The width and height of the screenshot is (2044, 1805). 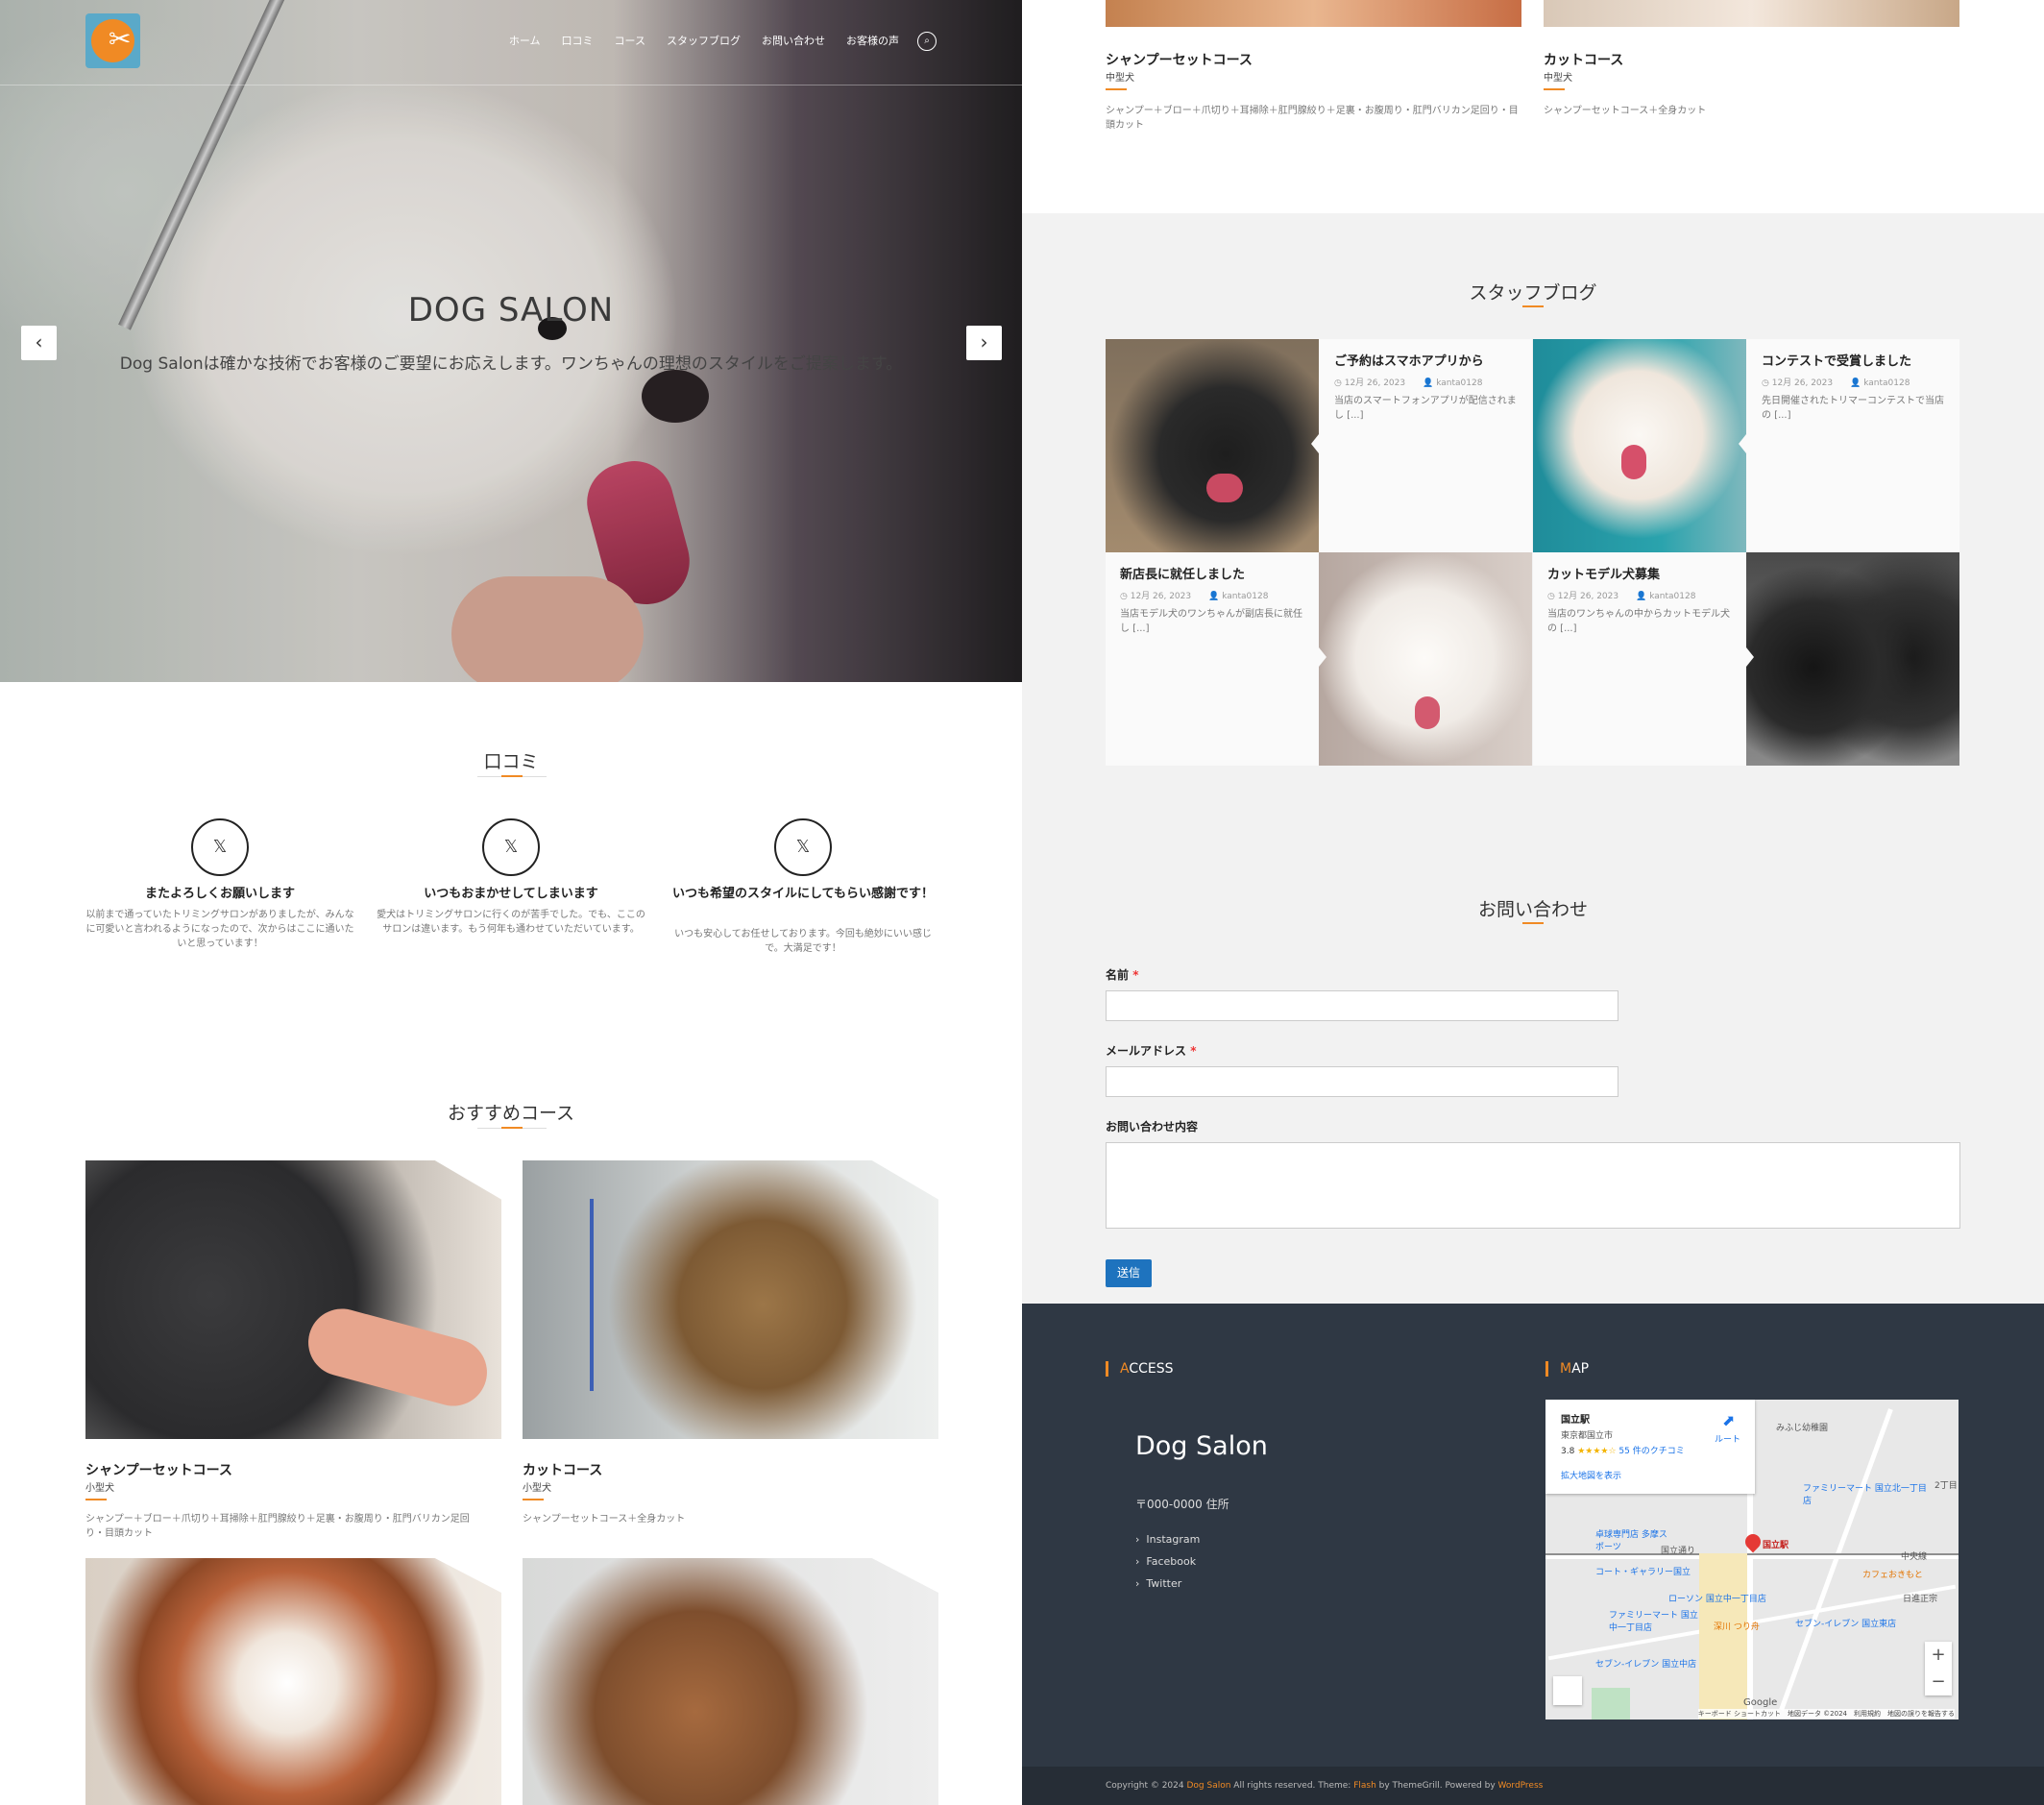 I want to click on nav-item-home: ホーム, so click(x=525, y=40).